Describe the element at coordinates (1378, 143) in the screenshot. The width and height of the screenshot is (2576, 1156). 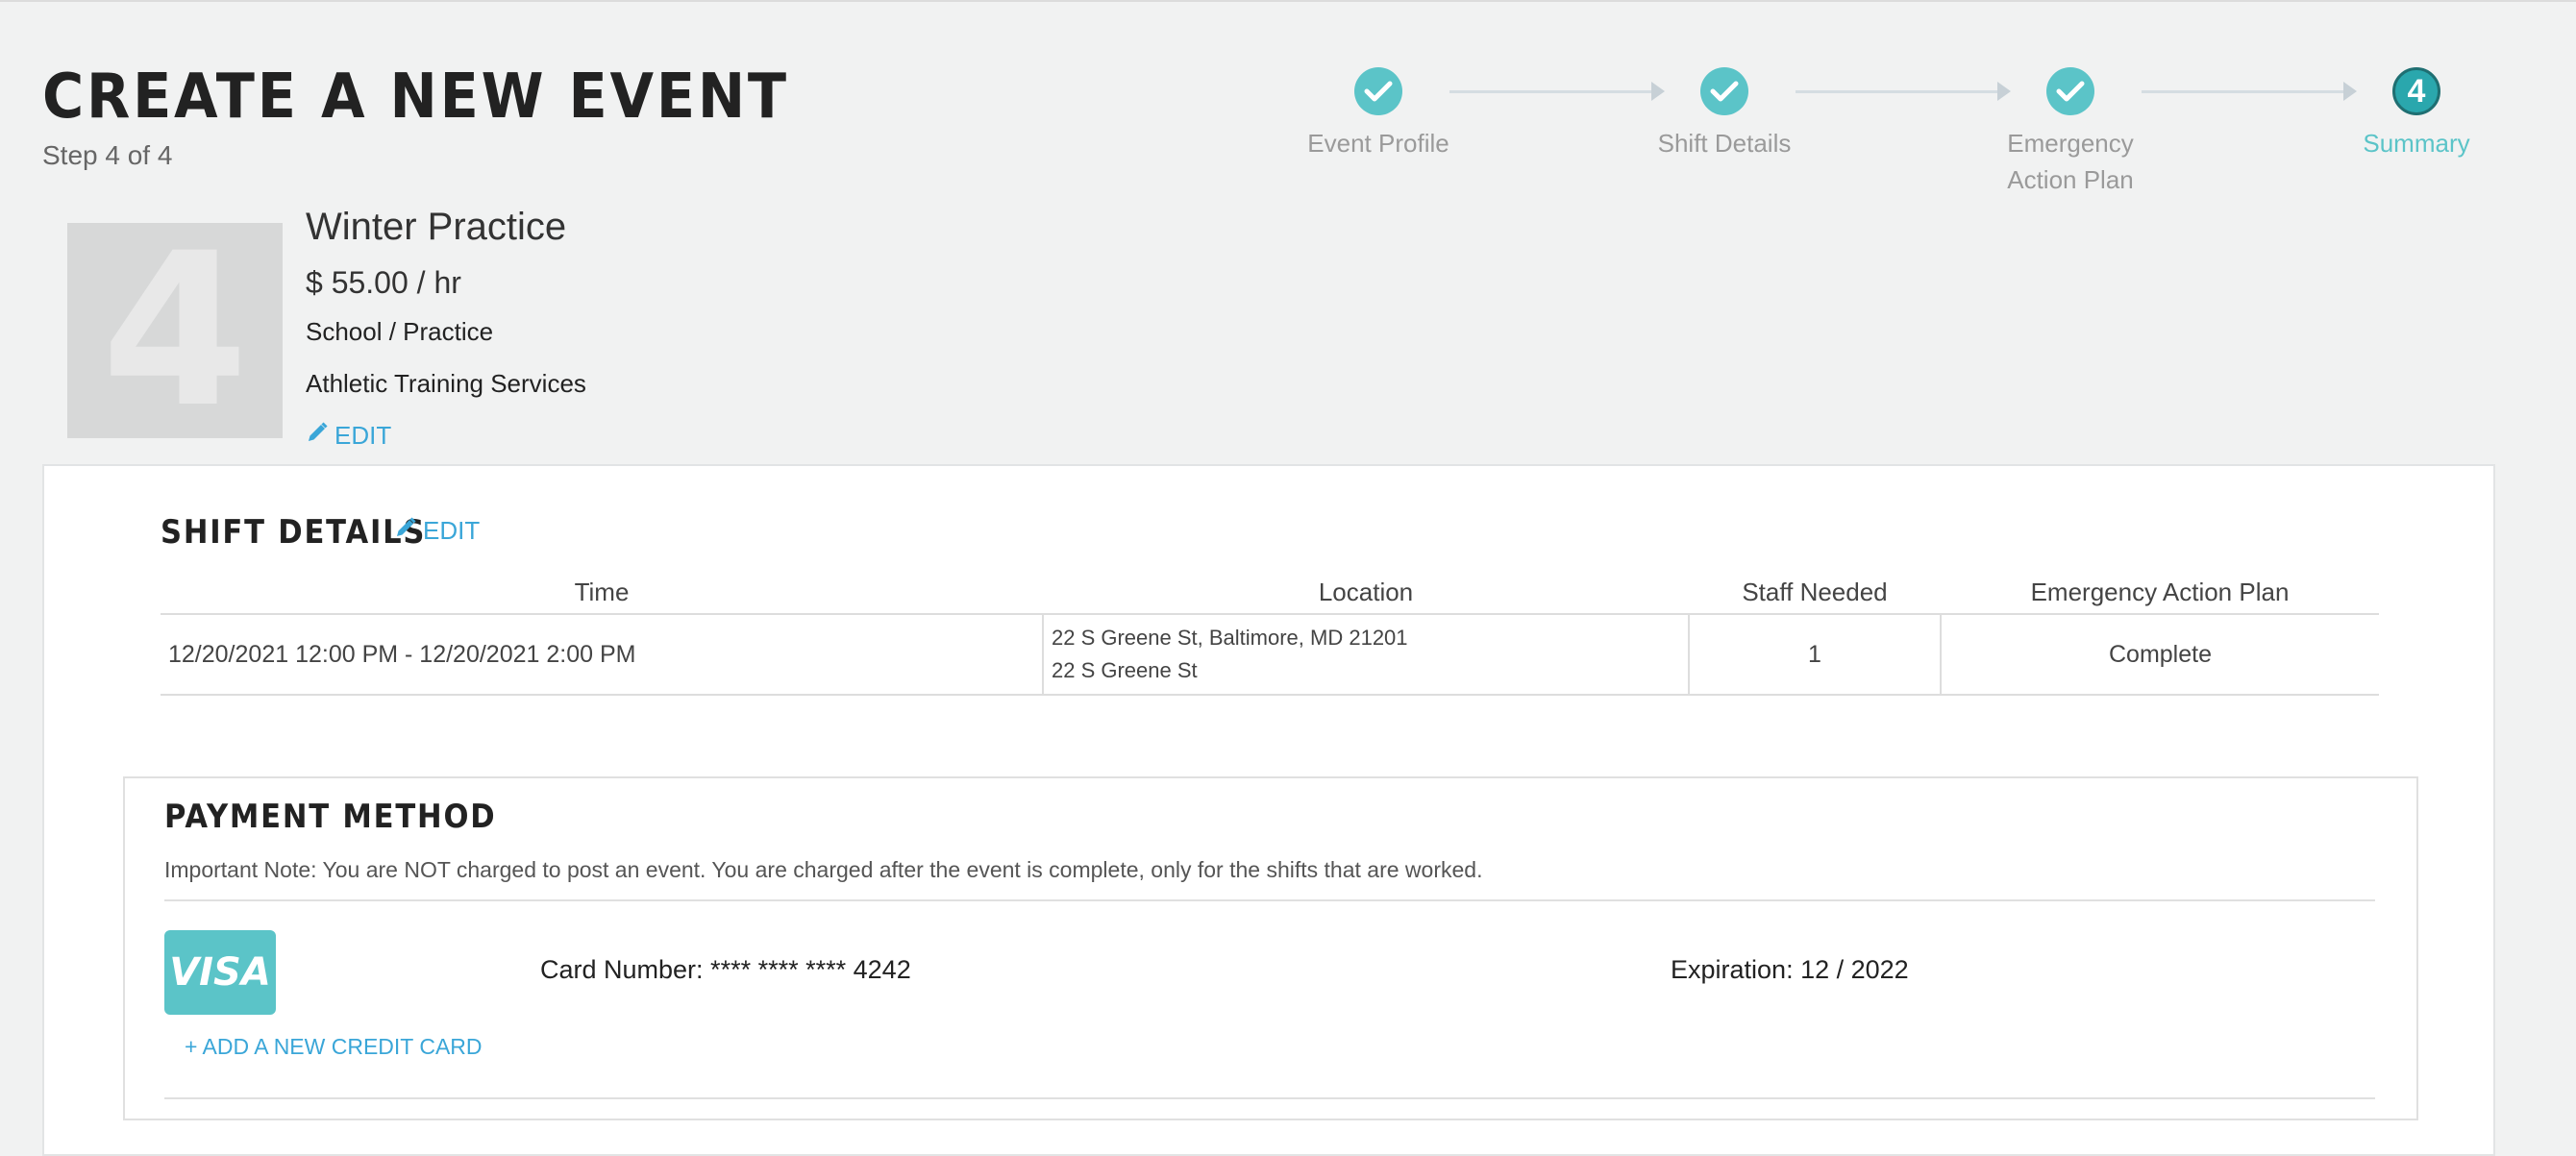
I see `step-label: Event Profile` at that location.